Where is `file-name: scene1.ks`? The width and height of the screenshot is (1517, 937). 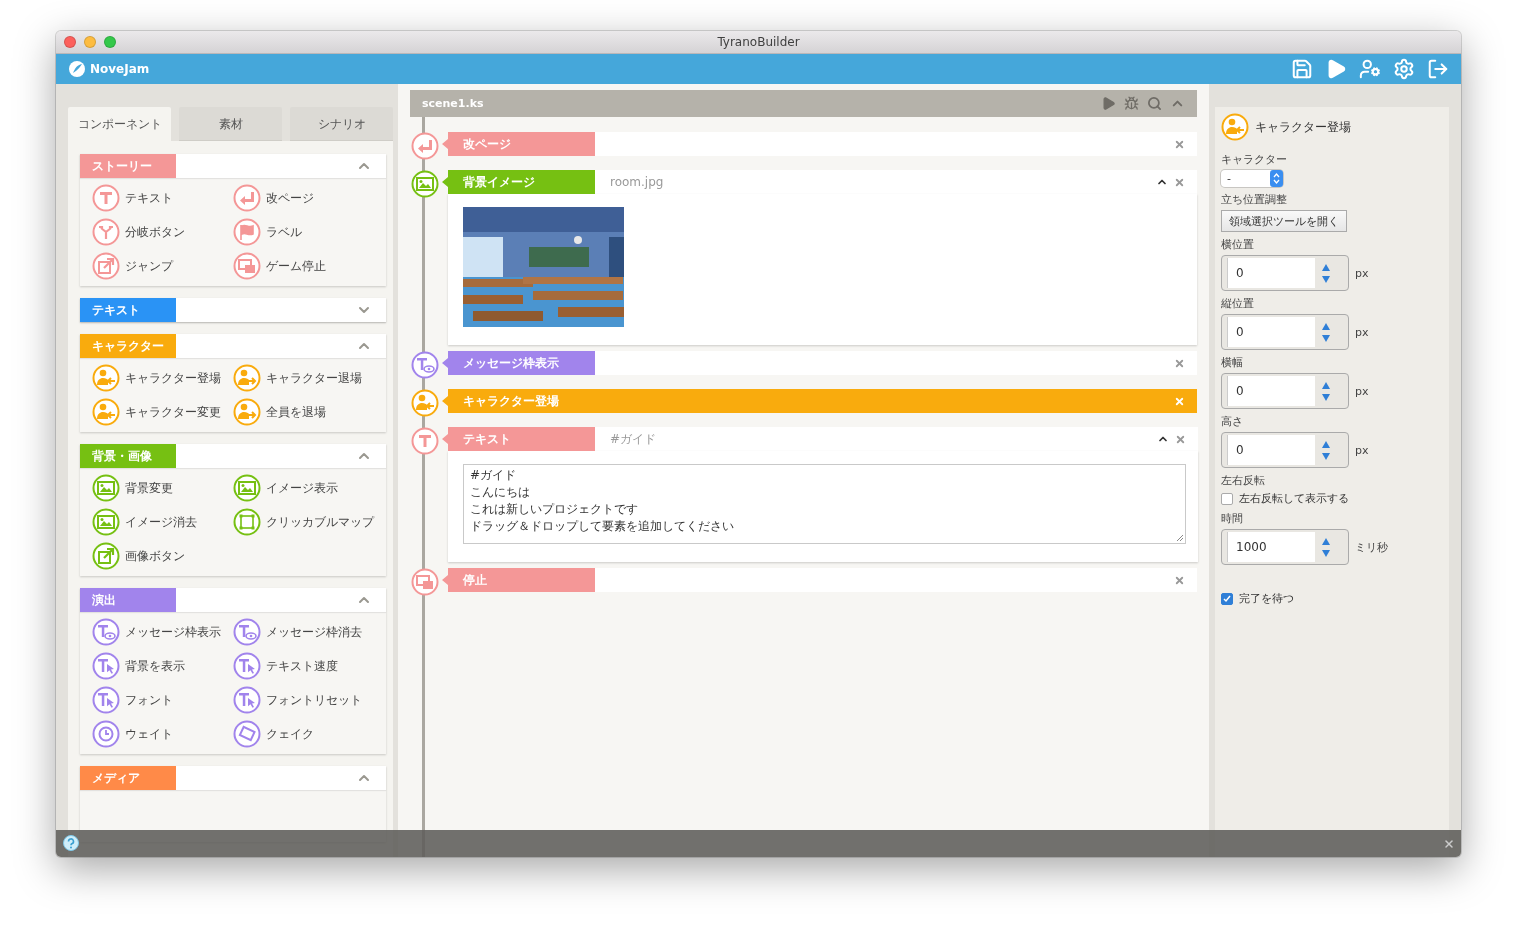
file-name: scene1.ks is located at coordinates (453, 103).